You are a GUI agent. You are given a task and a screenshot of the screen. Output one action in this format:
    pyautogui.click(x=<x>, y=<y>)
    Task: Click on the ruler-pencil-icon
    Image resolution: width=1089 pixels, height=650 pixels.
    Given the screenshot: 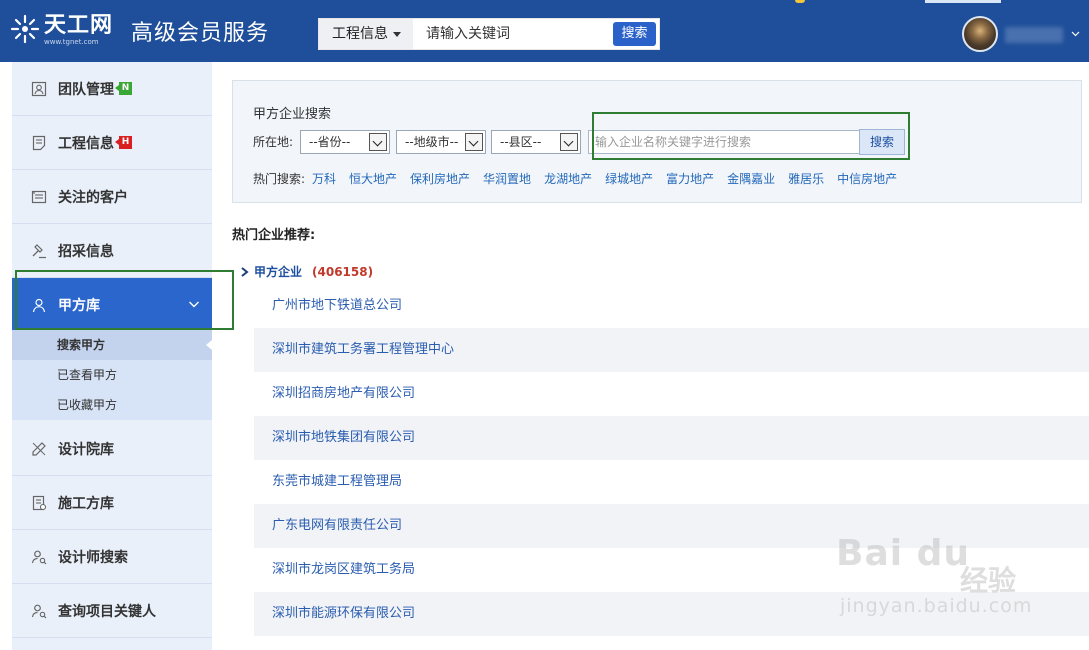 What is the action you would take?
    pyautogui.click(x=39, y=449)
    